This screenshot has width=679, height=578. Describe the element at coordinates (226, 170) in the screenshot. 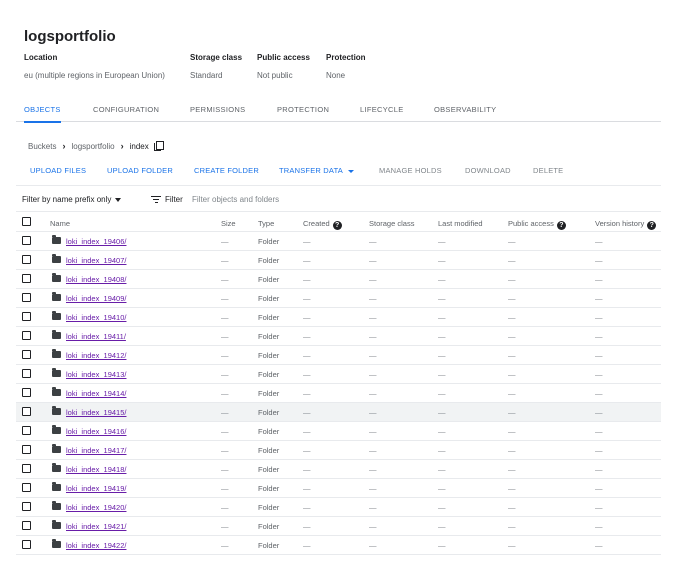

I see `create-folder-button: CREATE FOLDER` at that location.